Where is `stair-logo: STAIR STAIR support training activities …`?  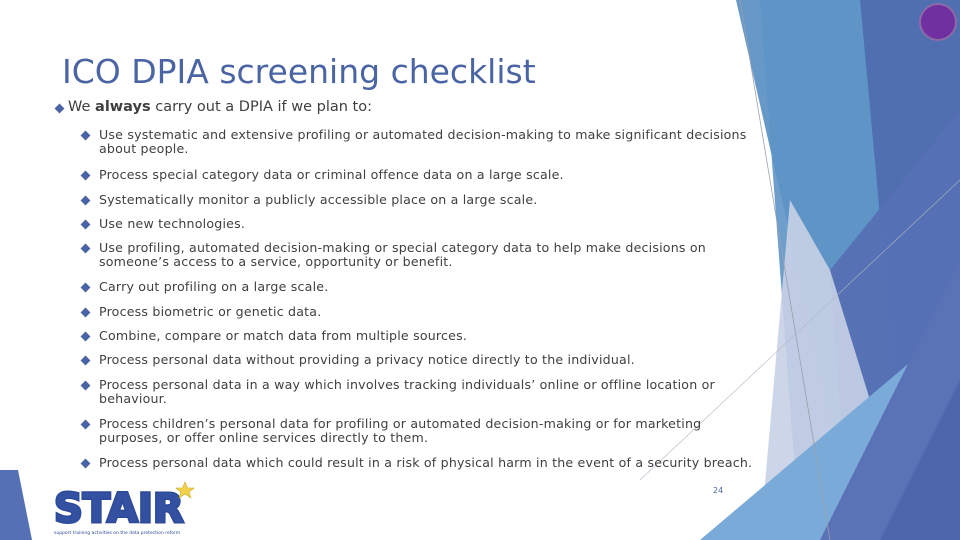 stair-logo: STAIR STAIR support training activities … is located at coordinates (124, 508).